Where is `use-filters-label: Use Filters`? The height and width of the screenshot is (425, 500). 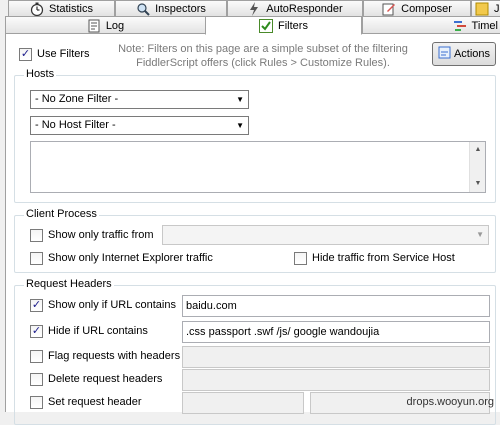 use-filters-label: Use Filters is located at coordinates (63, 54).